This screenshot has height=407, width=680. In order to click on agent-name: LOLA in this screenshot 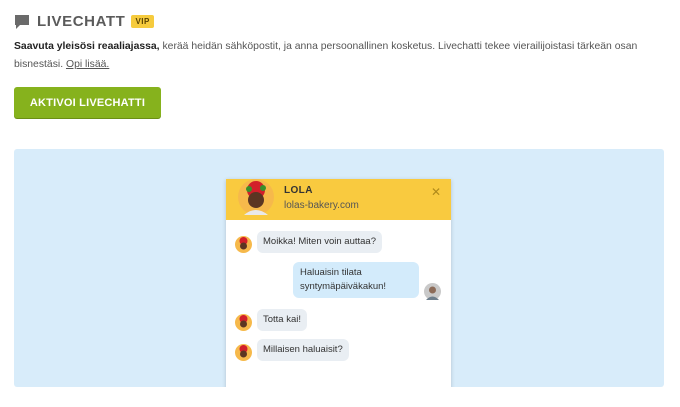, I will do `click(298, 190)`.